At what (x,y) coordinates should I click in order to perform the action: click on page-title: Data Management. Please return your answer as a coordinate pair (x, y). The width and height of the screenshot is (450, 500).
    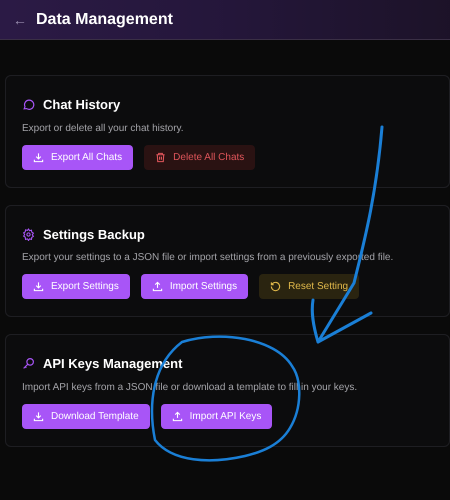
    Looking at the image, I should click on (104, 20).